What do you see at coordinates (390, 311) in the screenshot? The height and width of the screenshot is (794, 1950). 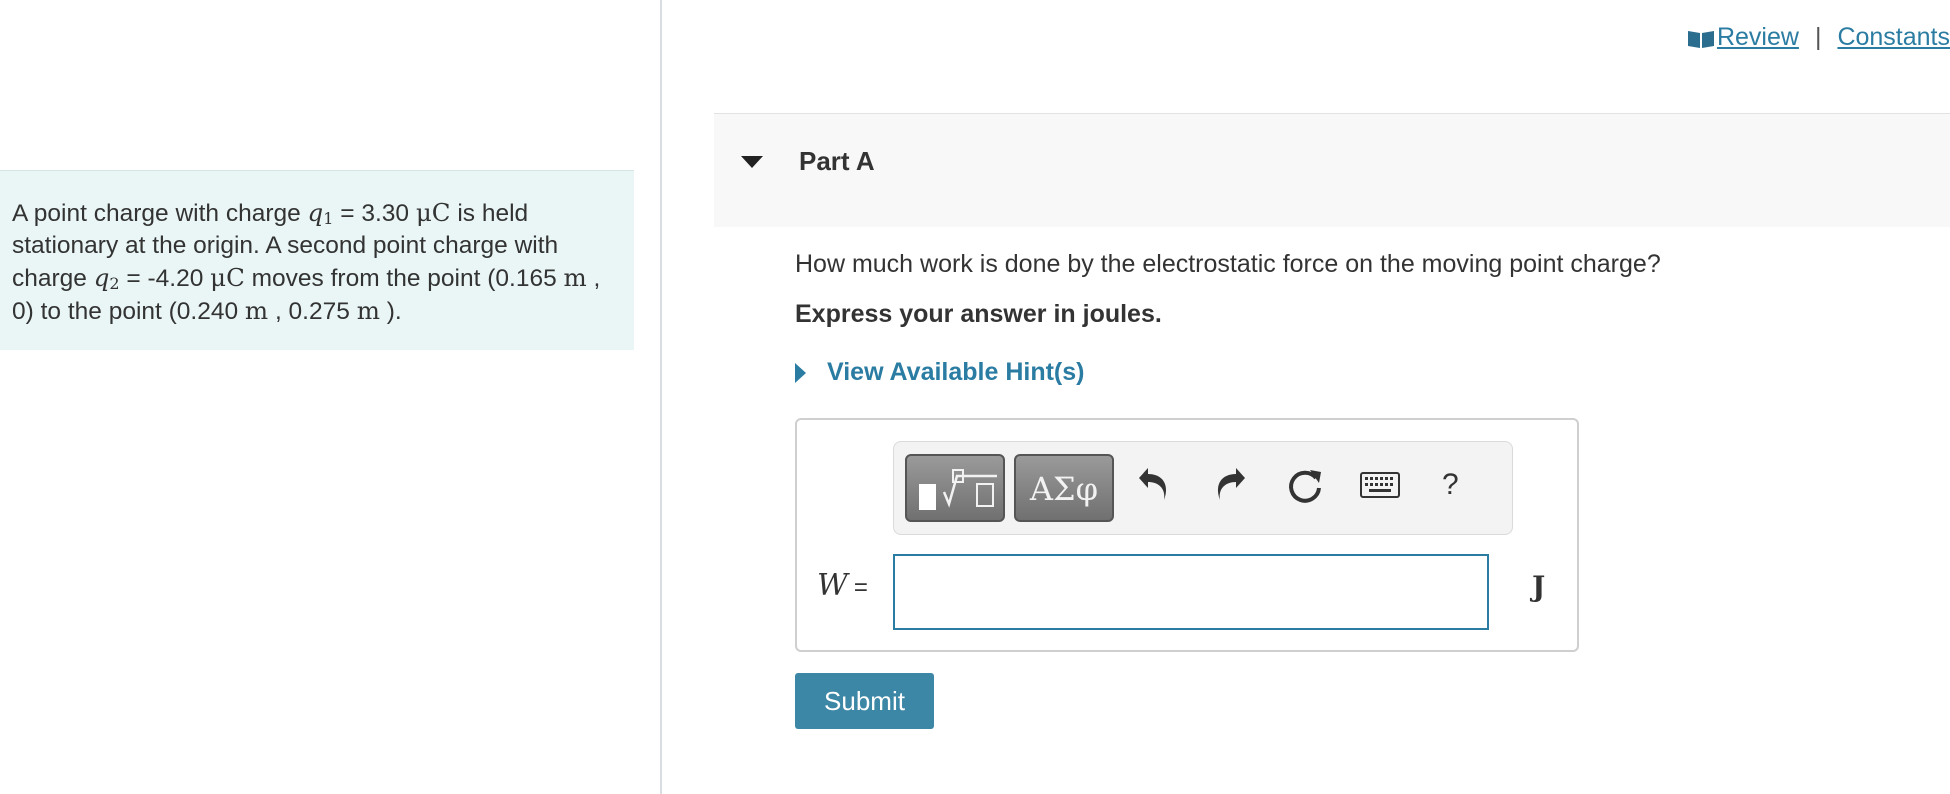 I see `problem-text: ).` at bounding box center [390, 311].